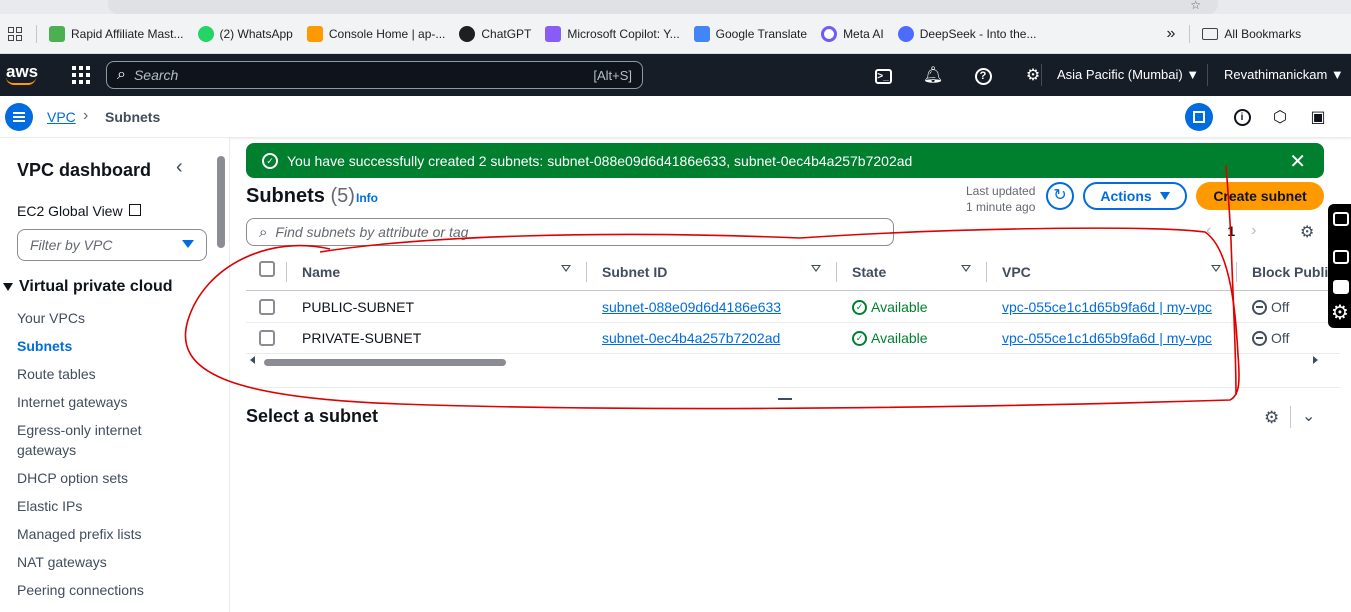  What do you see at coordinates (1318, 117) in the screenshot?
I see `console-toolbar-icon: ▣` at bounding box center [1318, 117].